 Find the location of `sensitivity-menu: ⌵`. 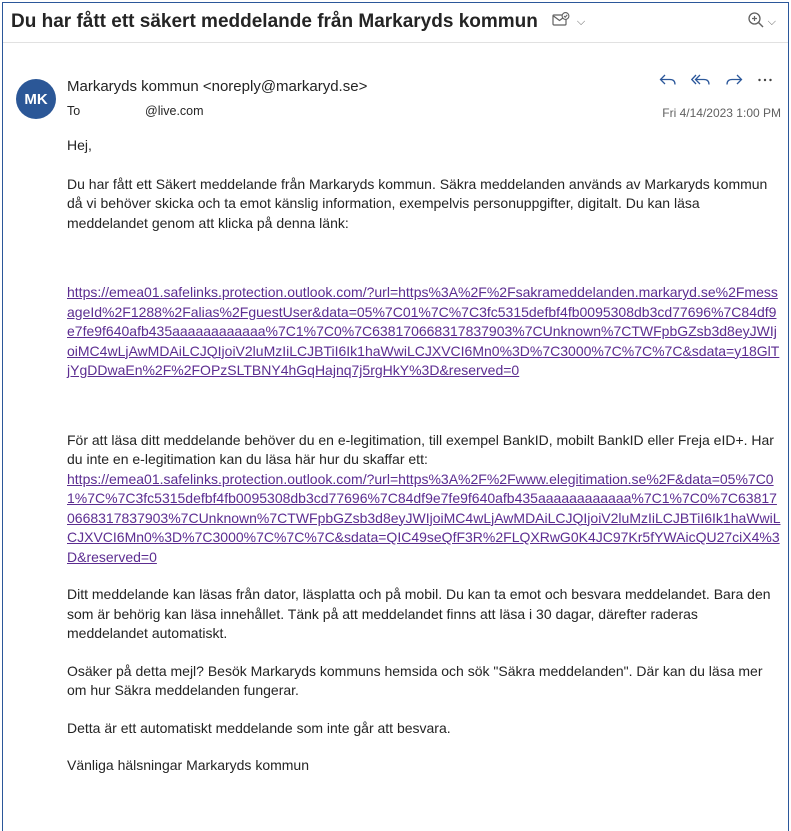

sensitivity-menu: ⌵ is located at coordinates (568, 22).